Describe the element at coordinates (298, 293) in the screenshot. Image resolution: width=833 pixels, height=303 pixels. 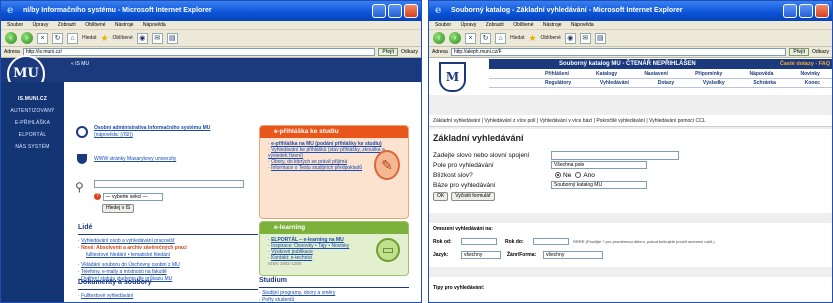
I see `studium-item: Studijní programy, obory a směry` at that location.